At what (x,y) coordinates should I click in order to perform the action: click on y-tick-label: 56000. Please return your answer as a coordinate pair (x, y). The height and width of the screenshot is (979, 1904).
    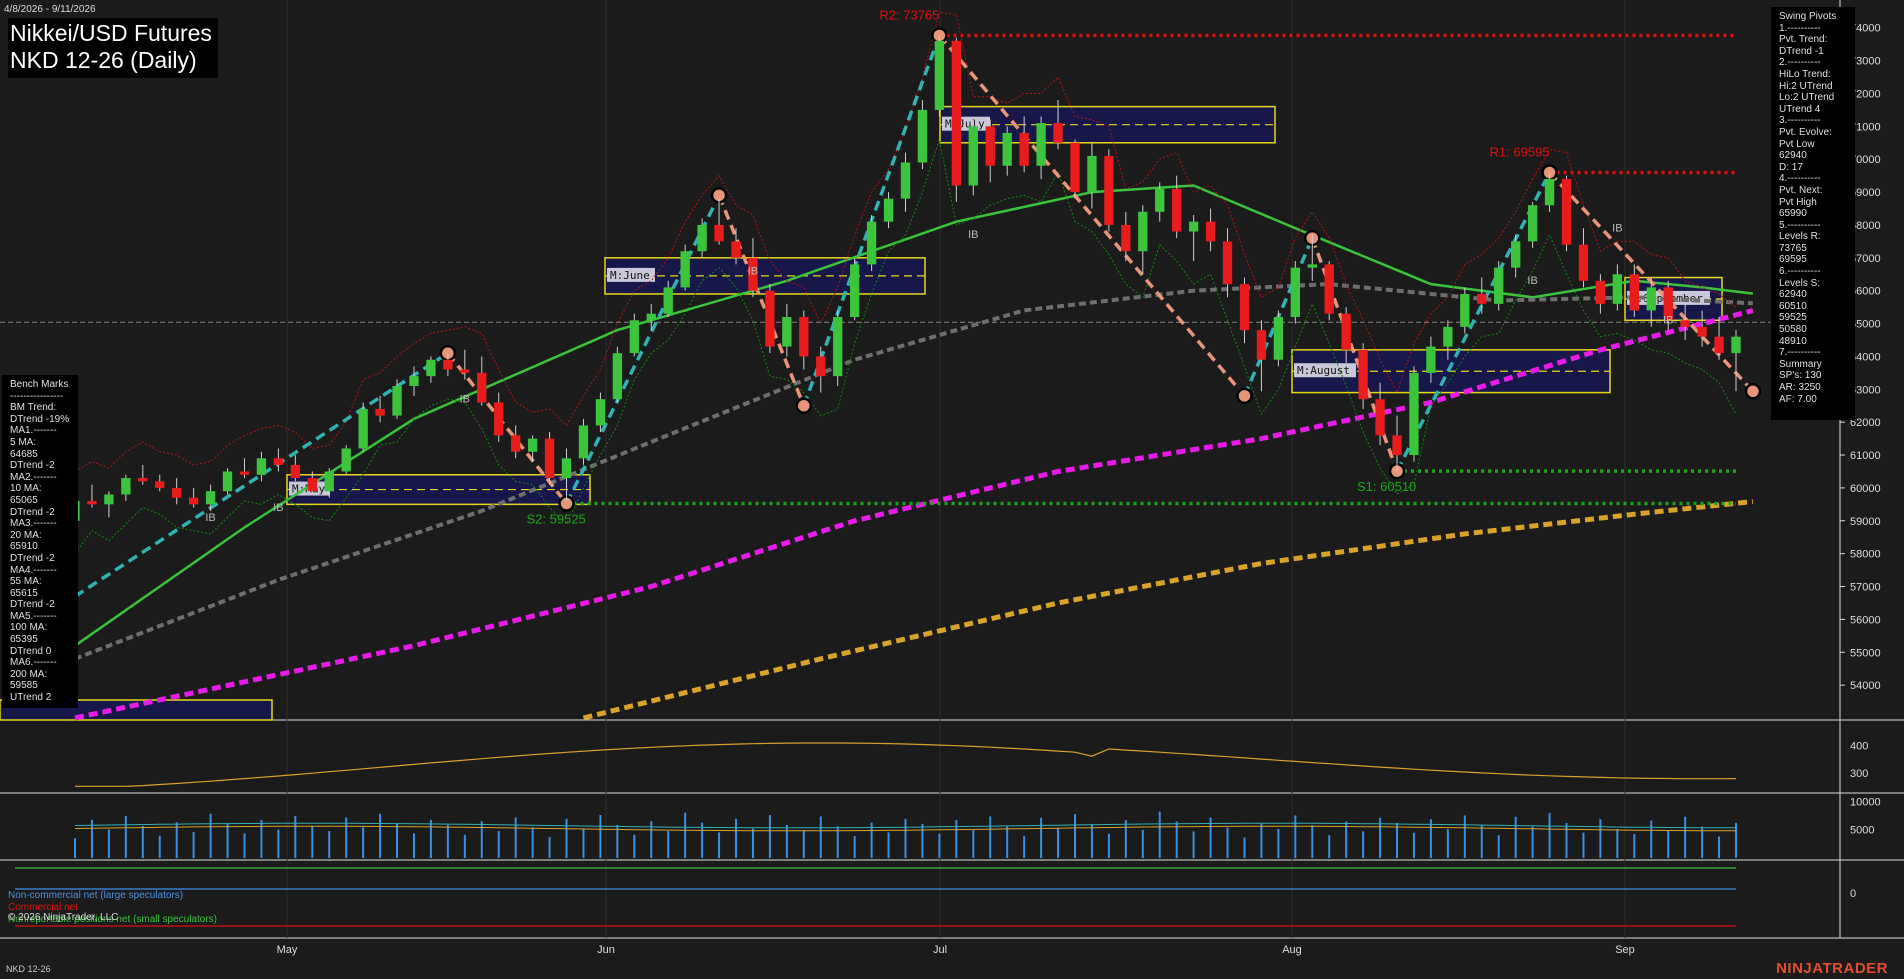
    Looking at the image, I should click on (1865, 620).